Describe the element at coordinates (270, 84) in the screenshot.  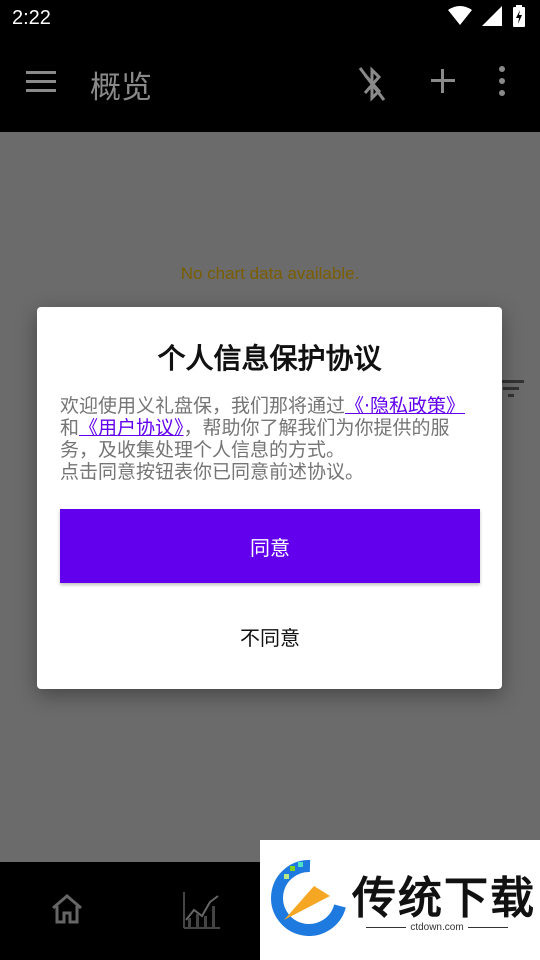
I see `app-bar: 概览` at that location.